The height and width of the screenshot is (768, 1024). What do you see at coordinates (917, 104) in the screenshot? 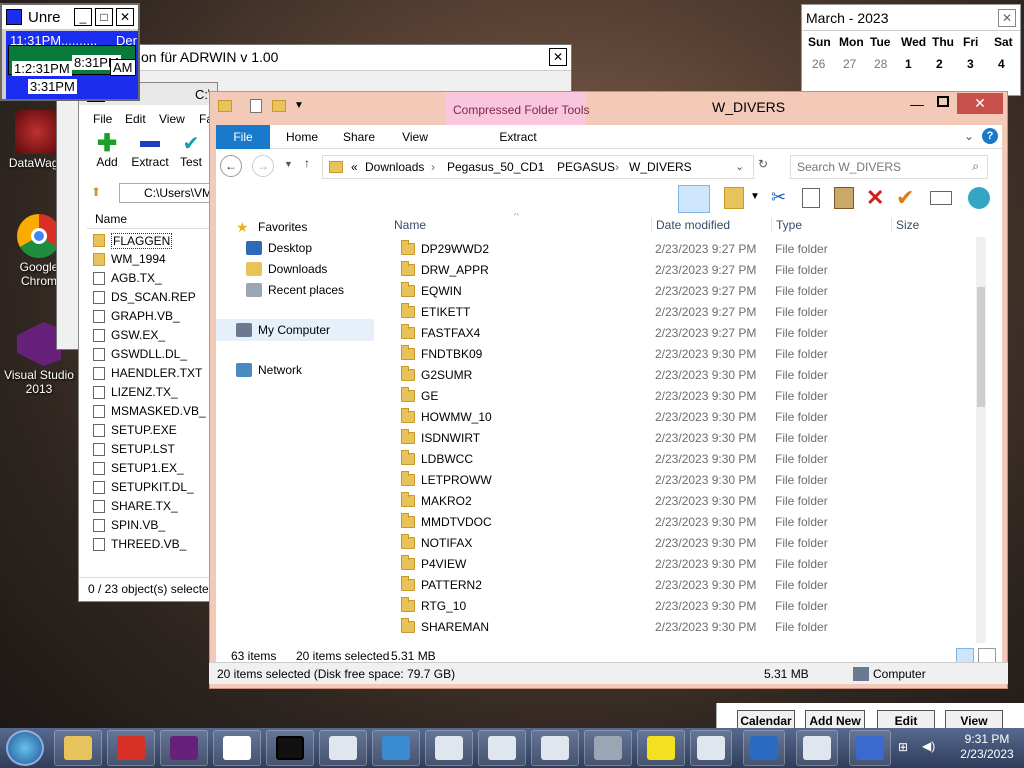
I see `minimize-icon: —` at bounding box center [917, 104].